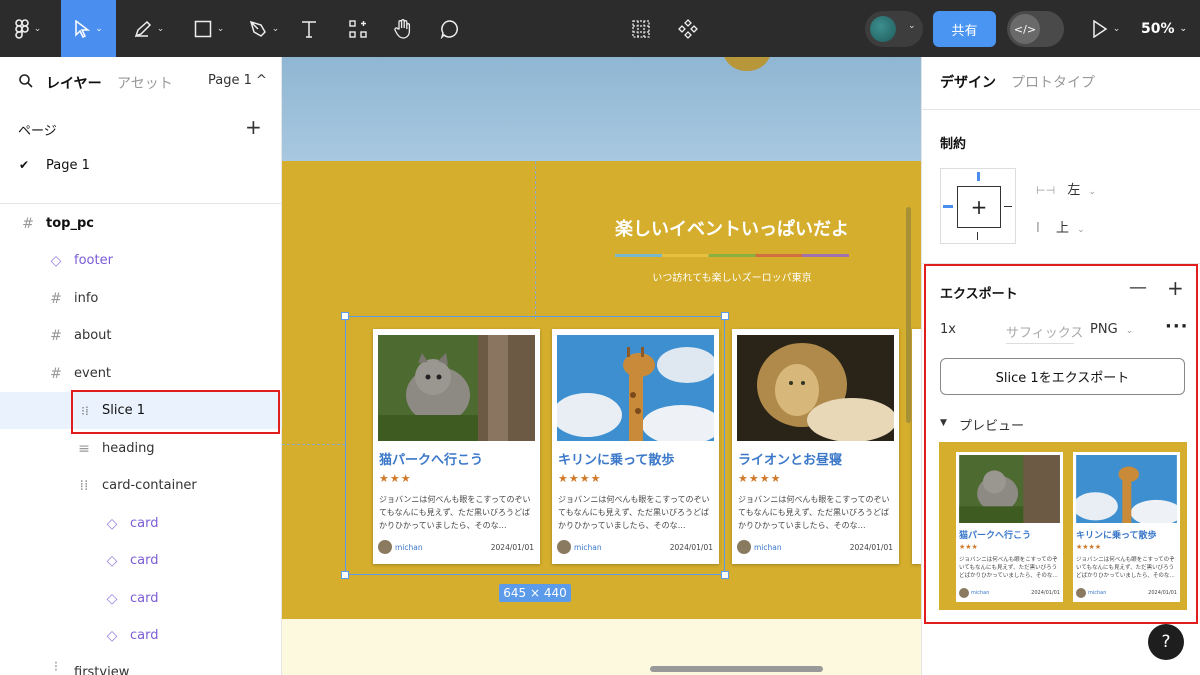 This screenshot has width=1200, height=675. I want to click on layer-label: card-container, so click(149, 485).